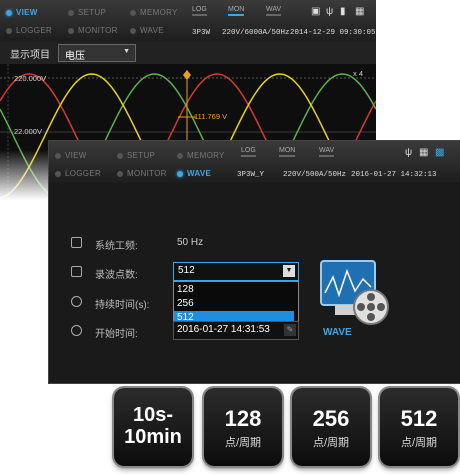 Image resolution: width=460 pixels, height=474 pixels. Describe the element at coordinates (236, 11) in the screenshot. I see `back-tab-mon: MON` at that location.